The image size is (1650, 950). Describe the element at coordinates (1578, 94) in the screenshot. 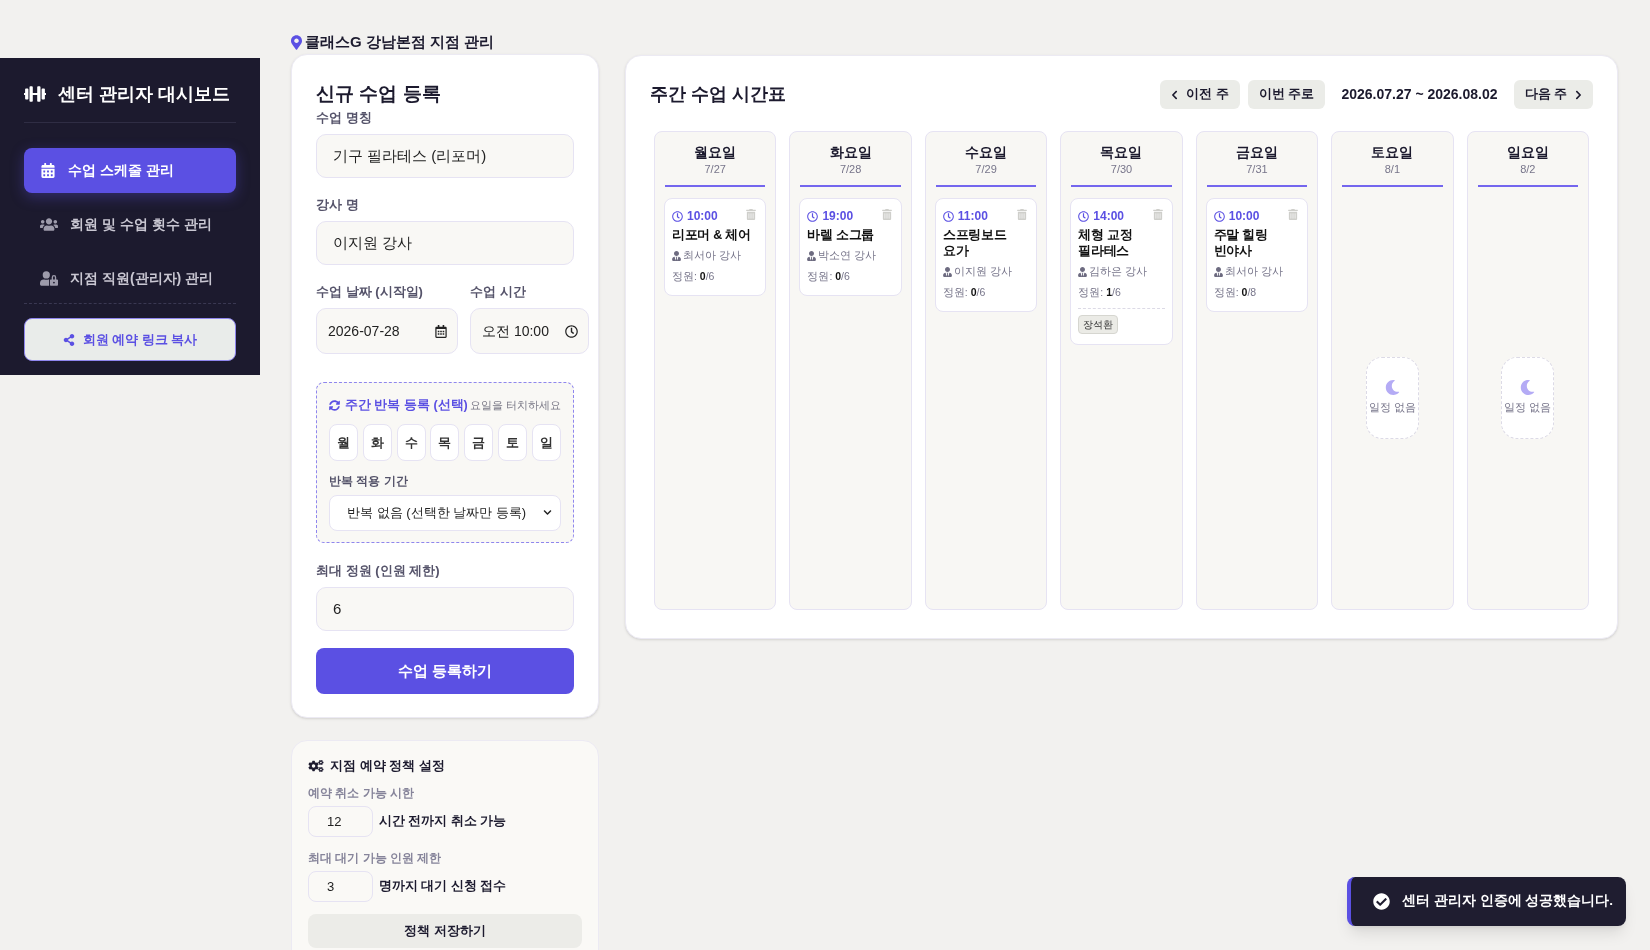

I see `chevron-right-icon` at that location.